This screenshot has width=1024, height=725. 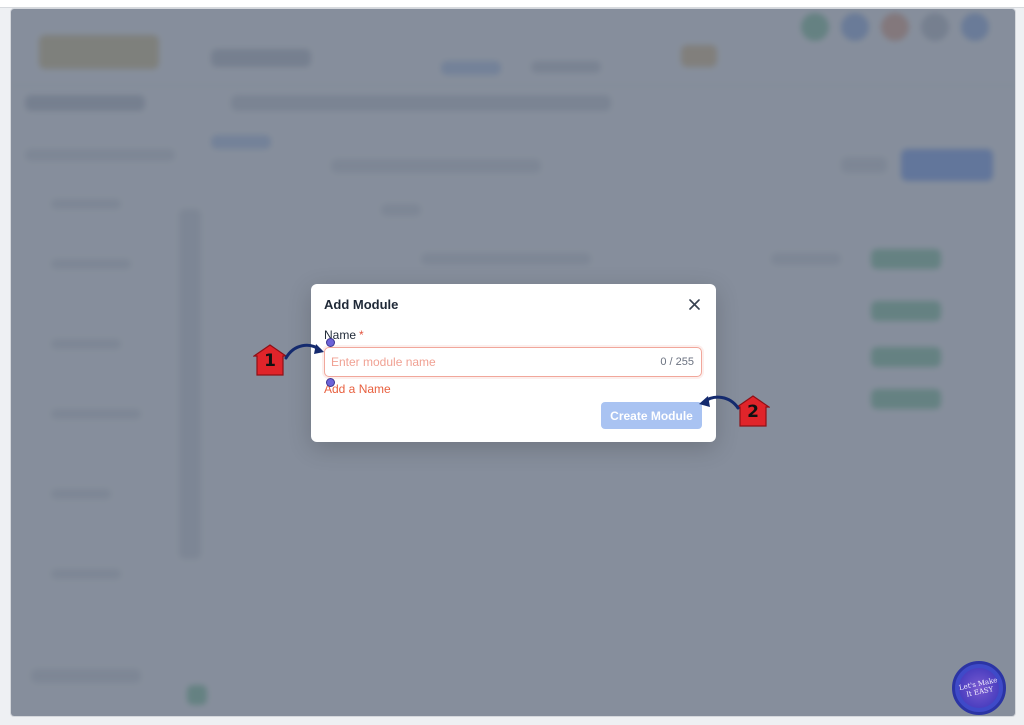 I want to click on watermark-logo: Let's Make It EASY, so click(x=979, y=688).